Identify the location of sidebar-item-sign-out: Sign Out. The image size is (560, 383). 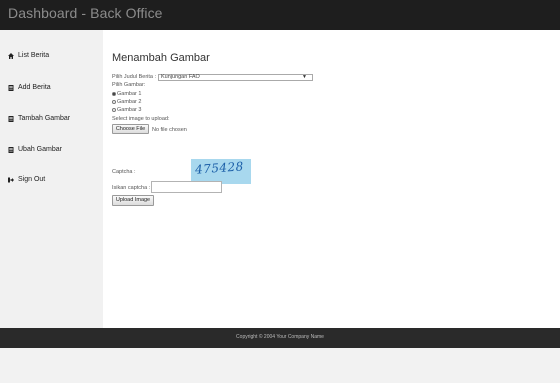
(26, 179).